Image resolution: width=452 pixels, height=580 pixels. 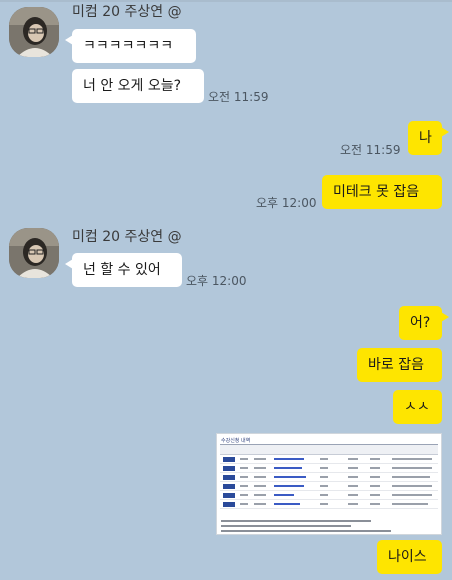 What do you see at coordinates (329, 449) in the screenshot?
I see `table-header` at bounding box center [329, 449].